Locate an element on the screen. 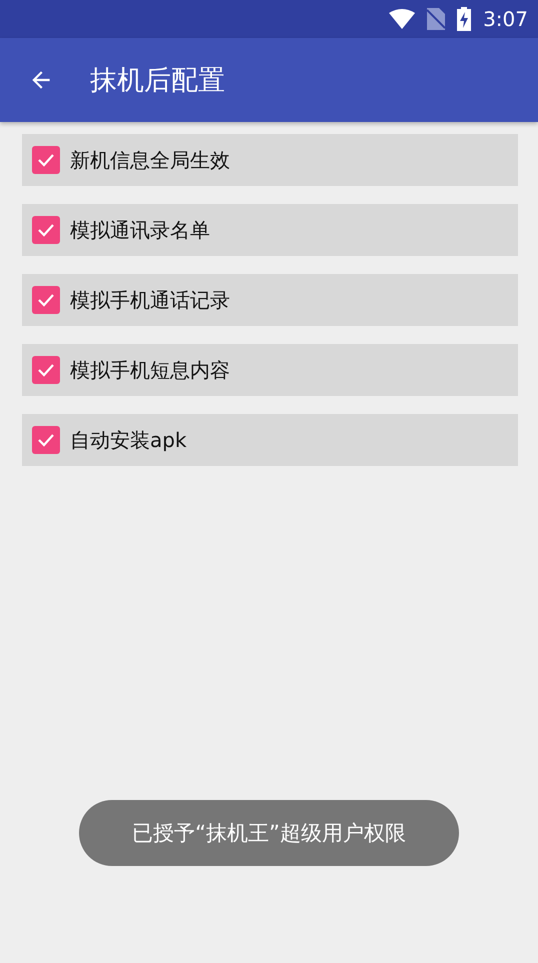 This screenshot has width=538, height=963. option-label: 模拟通讯录名单 is located at coordinates (140, 230).